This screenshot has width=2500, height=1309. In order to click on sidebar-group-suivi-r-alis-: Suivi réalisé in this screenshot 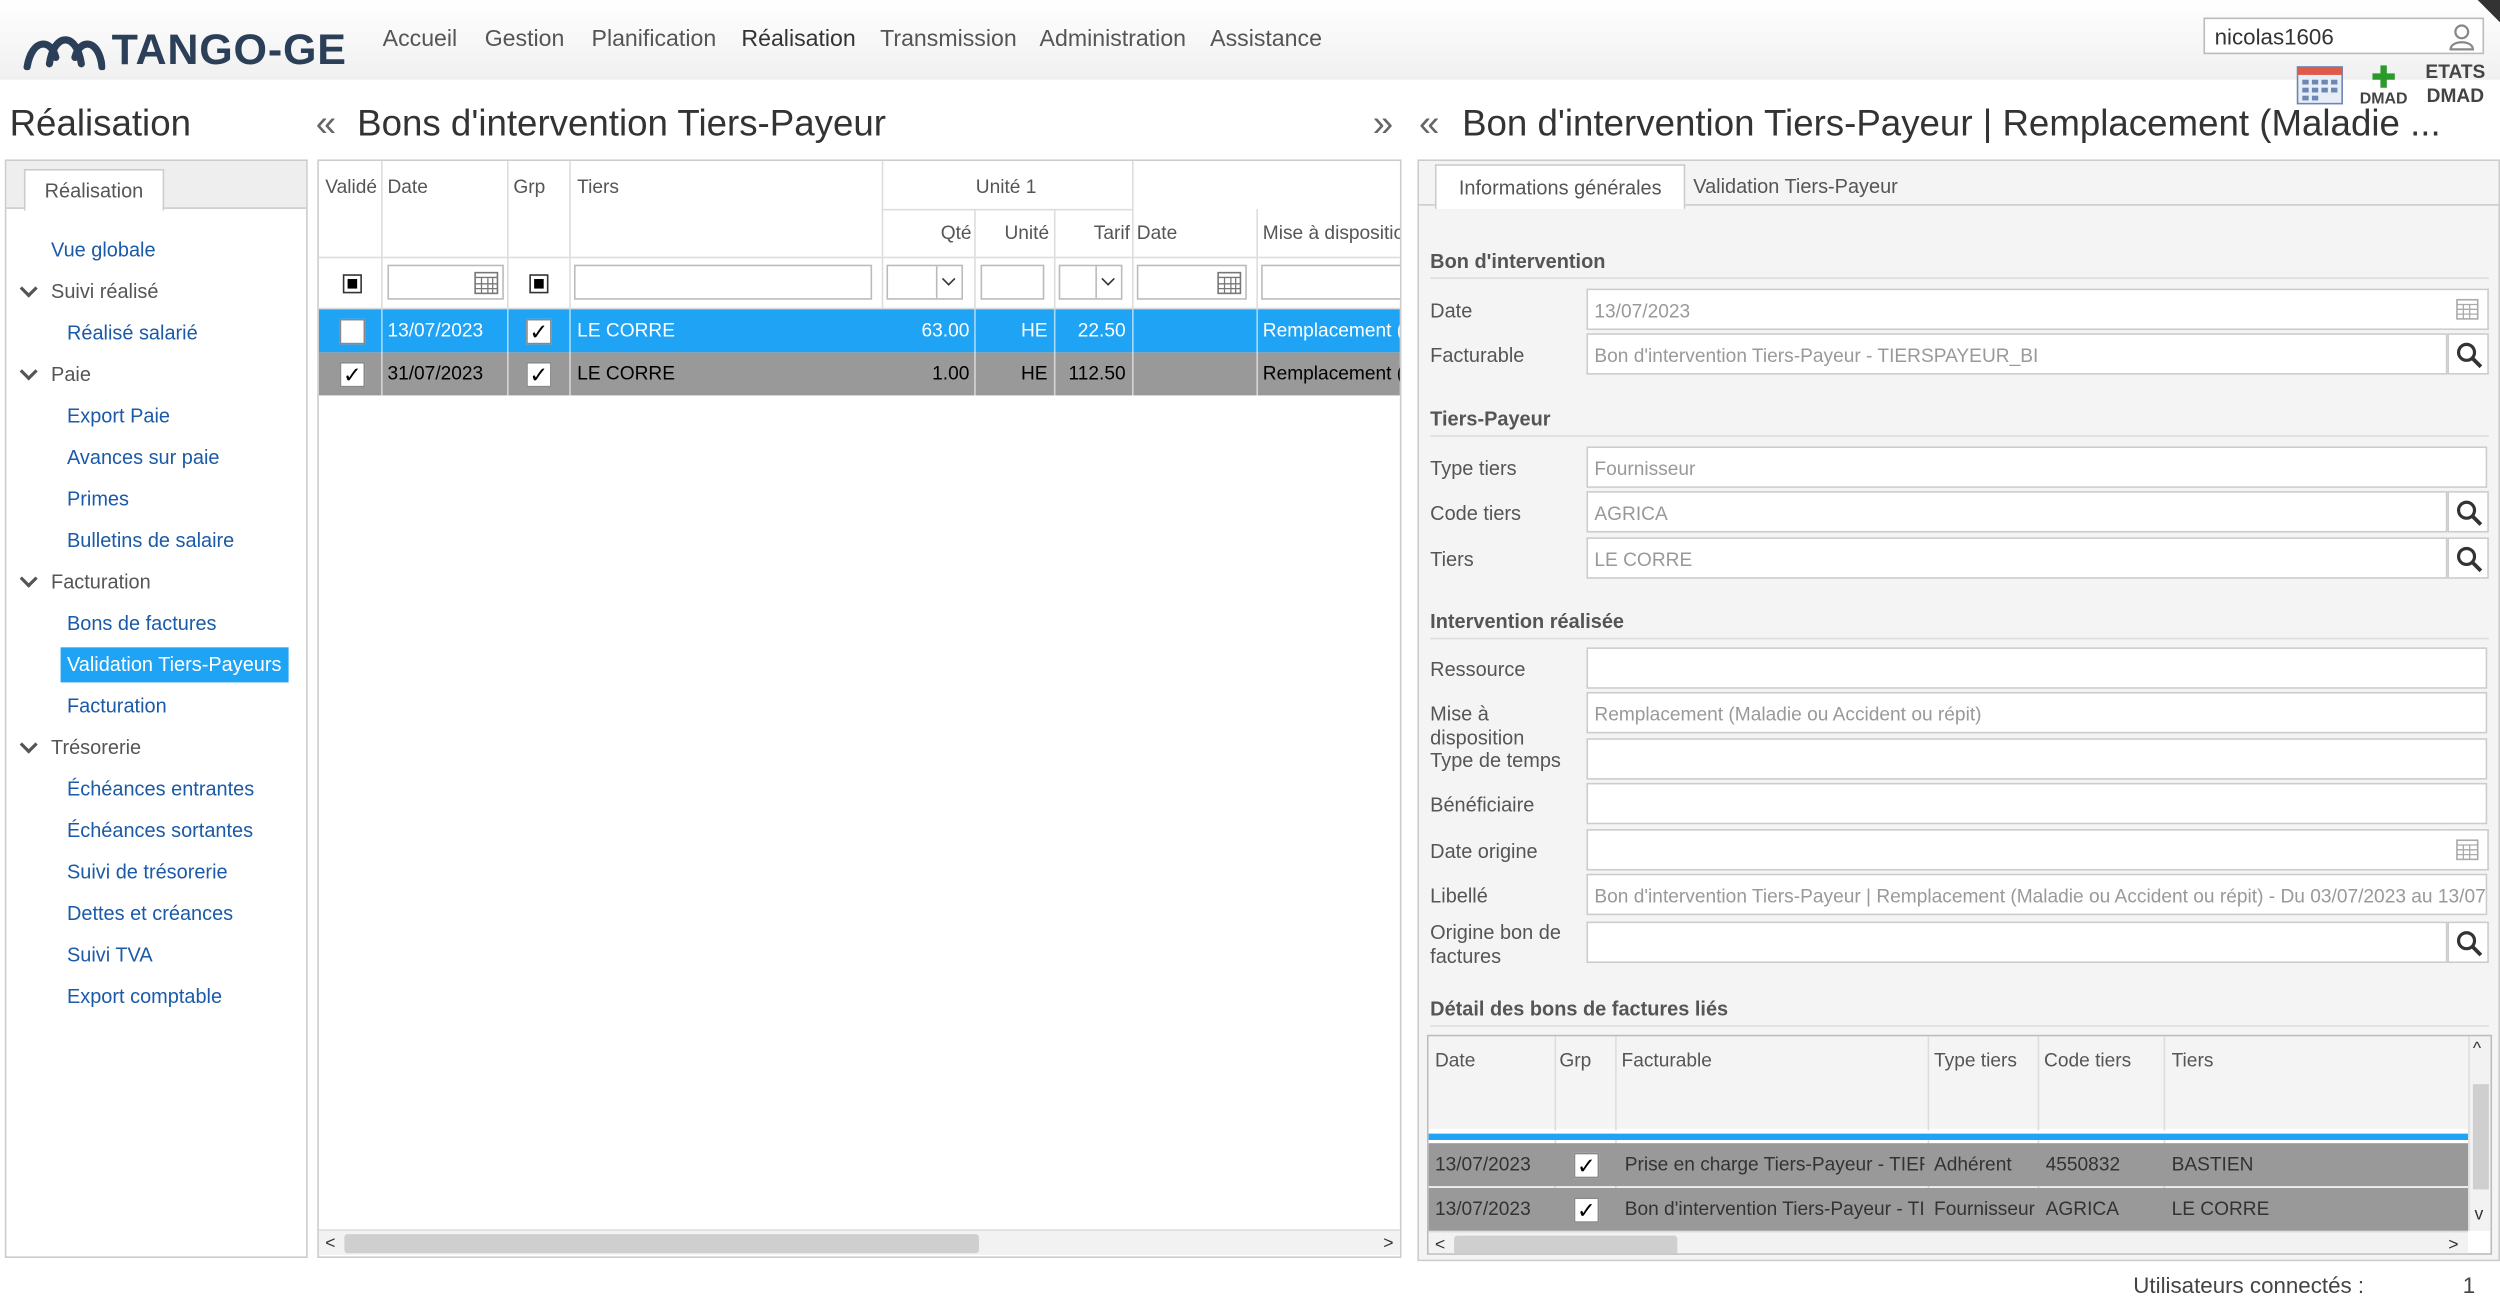, I will do `click(88, 291)`.